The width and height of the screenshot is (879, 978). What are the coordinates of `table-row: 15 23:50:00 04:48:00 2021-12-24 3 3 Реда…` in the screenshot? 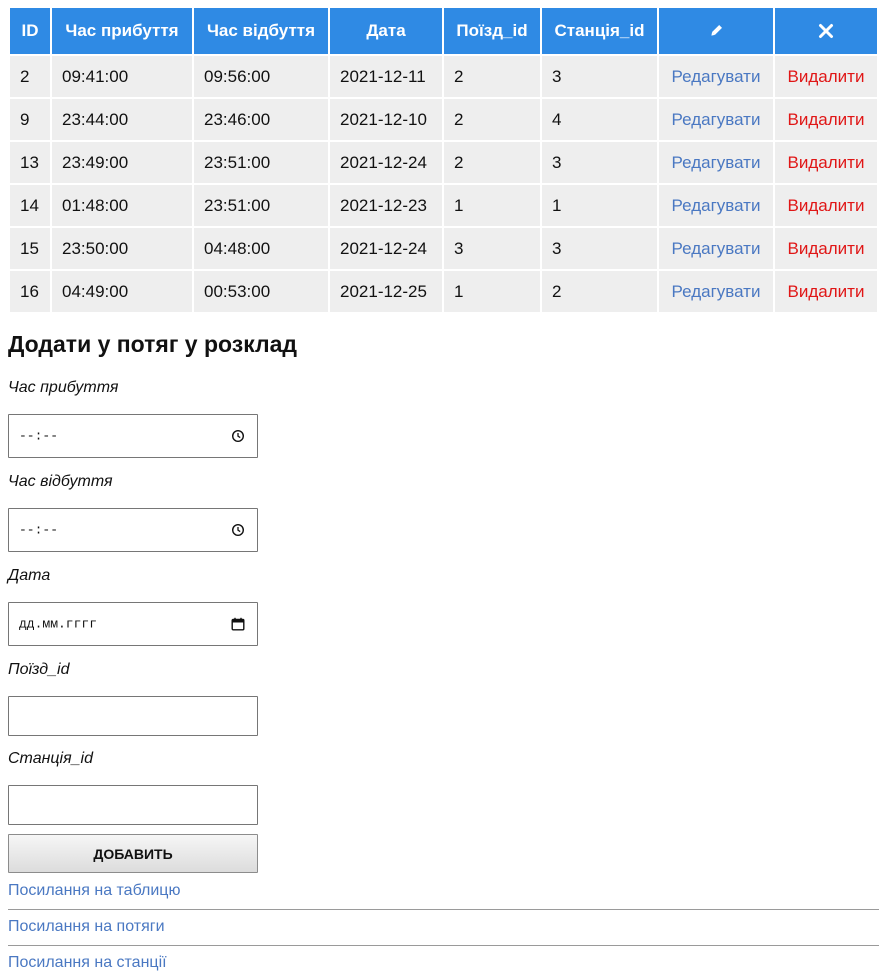 It's located at (443, 248).